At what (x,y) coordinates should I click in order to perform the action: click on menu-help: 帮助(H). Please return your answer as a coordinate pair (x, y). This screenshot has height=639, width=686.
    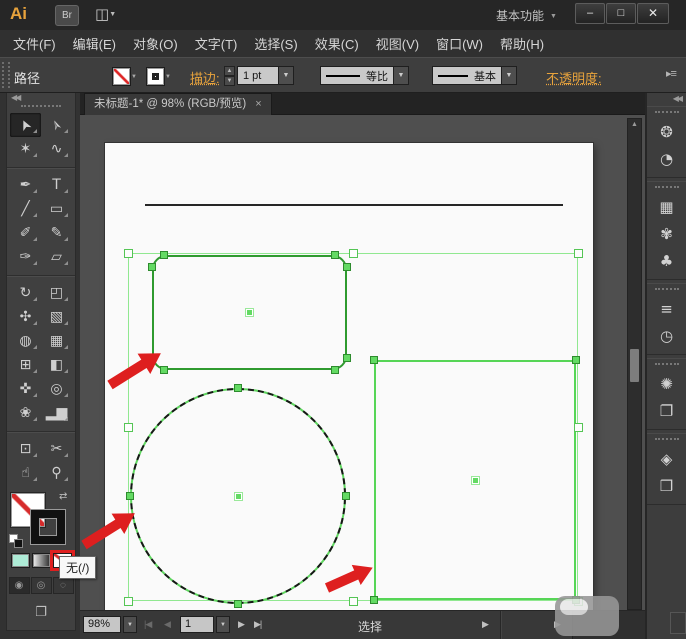
    Looking at the image, I should click on (522, 43).